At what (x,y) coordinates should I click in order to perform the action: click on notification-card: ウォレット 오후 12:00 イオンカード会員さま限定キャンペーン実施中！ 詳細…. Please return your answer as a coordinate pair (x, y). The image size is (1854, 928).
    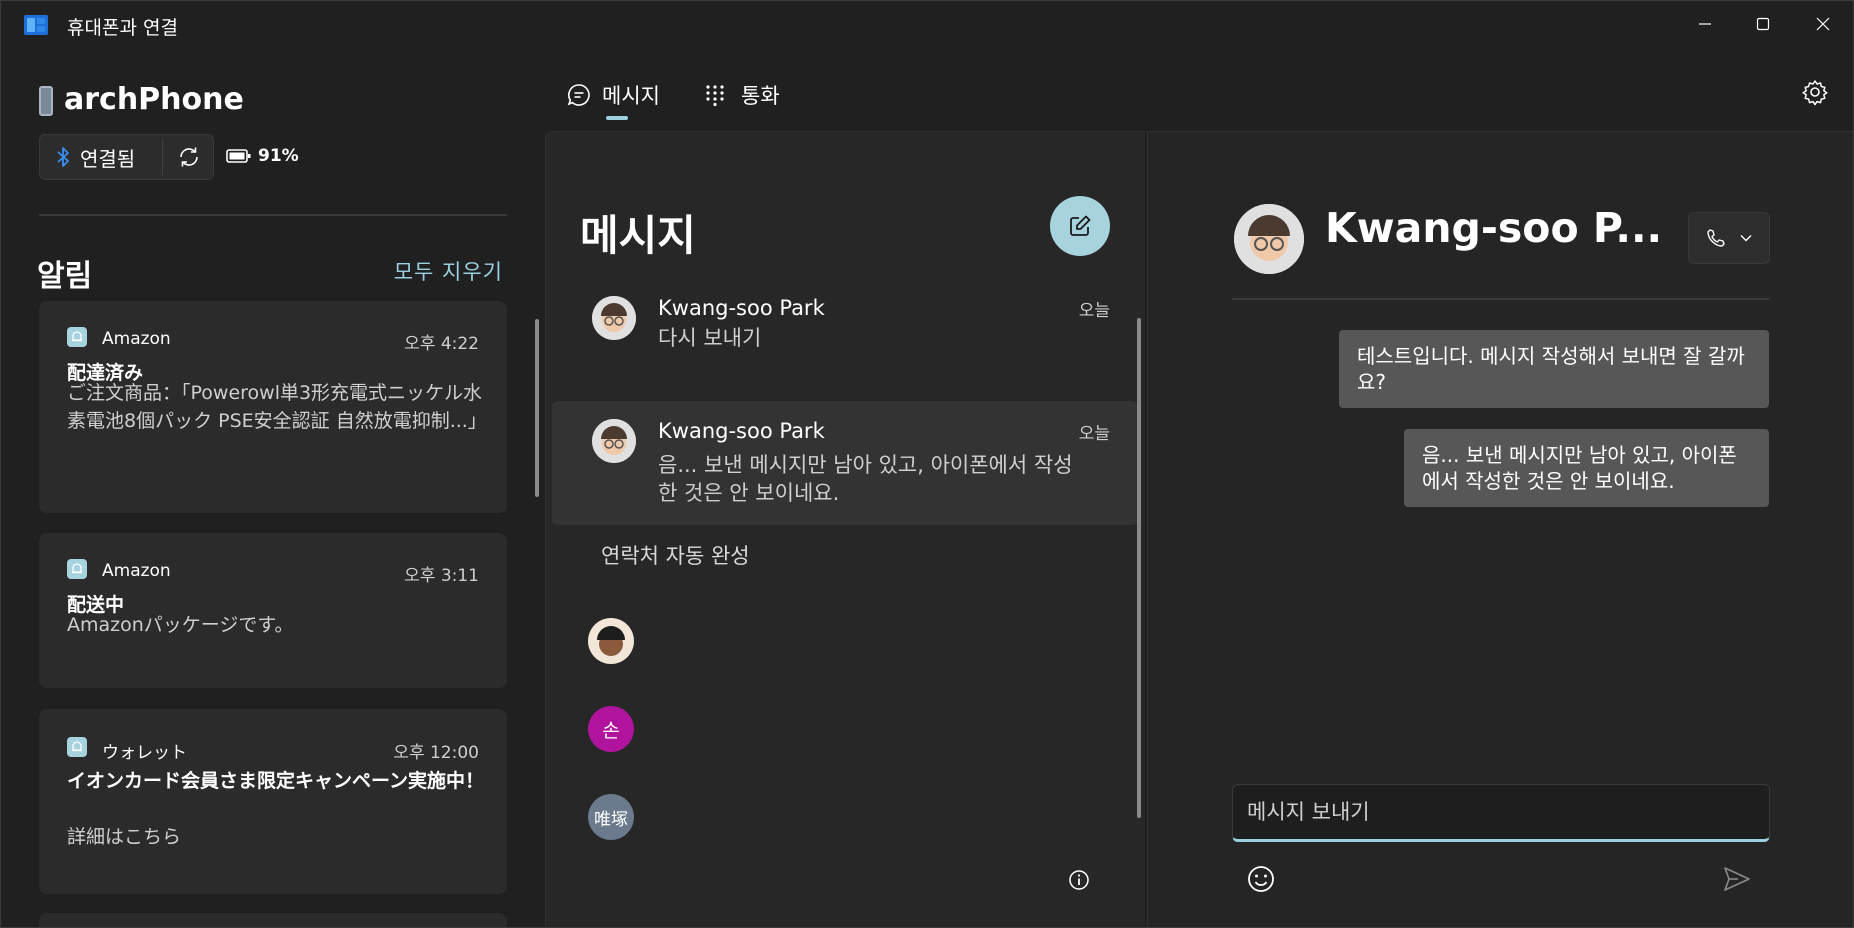
    Looking at the image, I should click on (273, 801).